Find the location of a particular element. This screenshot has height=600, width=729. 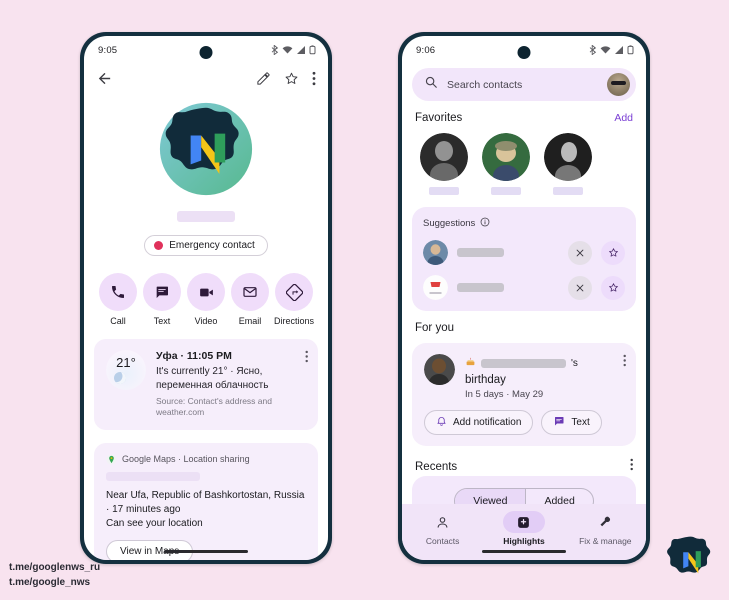

location-name-redacted is located at coordinates (153, 476).